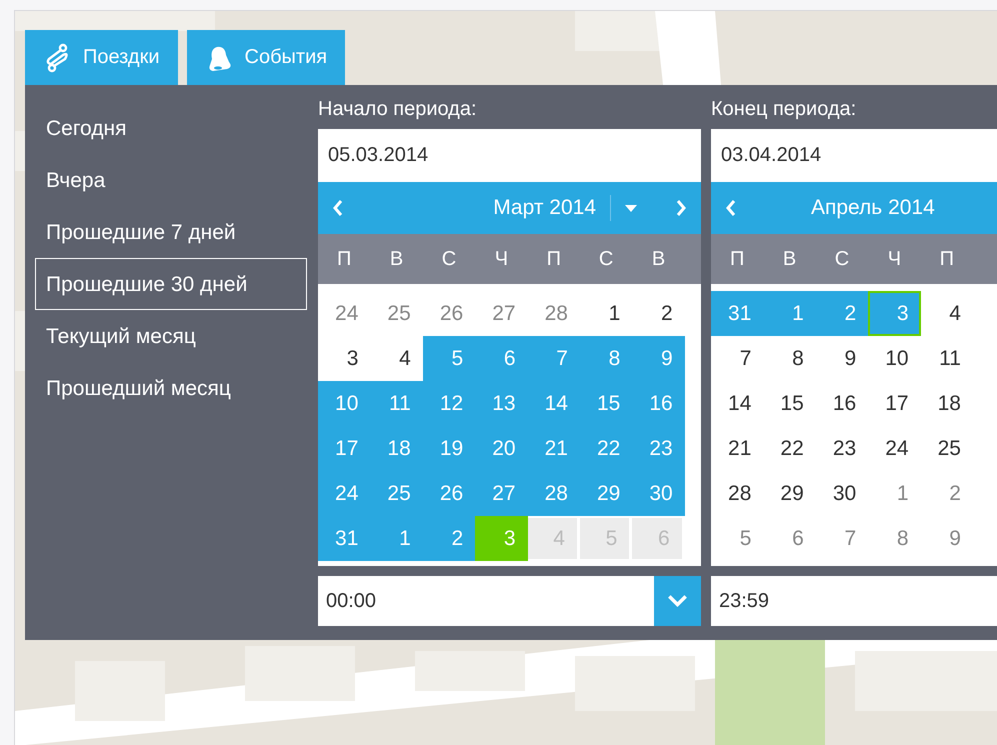 This screenshot has width=997, height=745. What do you see at coordinates (854, 155) in the screenshot?
I see `date-field: 03.04.2014` at bounding box center [854, 155].